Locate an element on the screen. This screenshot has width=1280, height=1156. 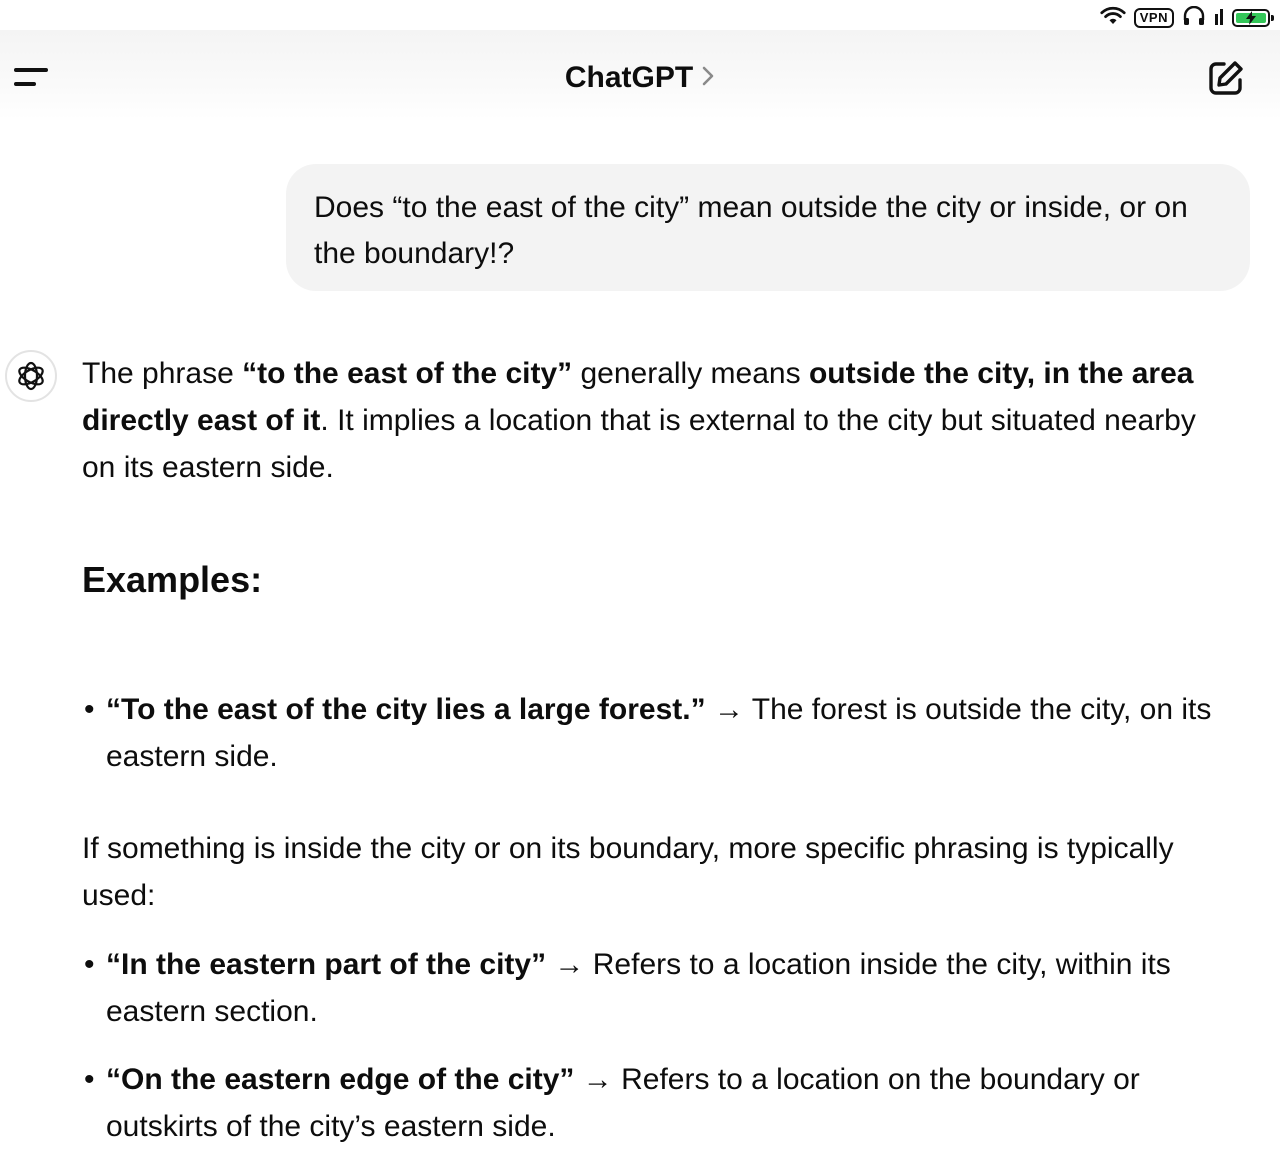
app-title: ChatGPT is located at coordinates (629, 77).